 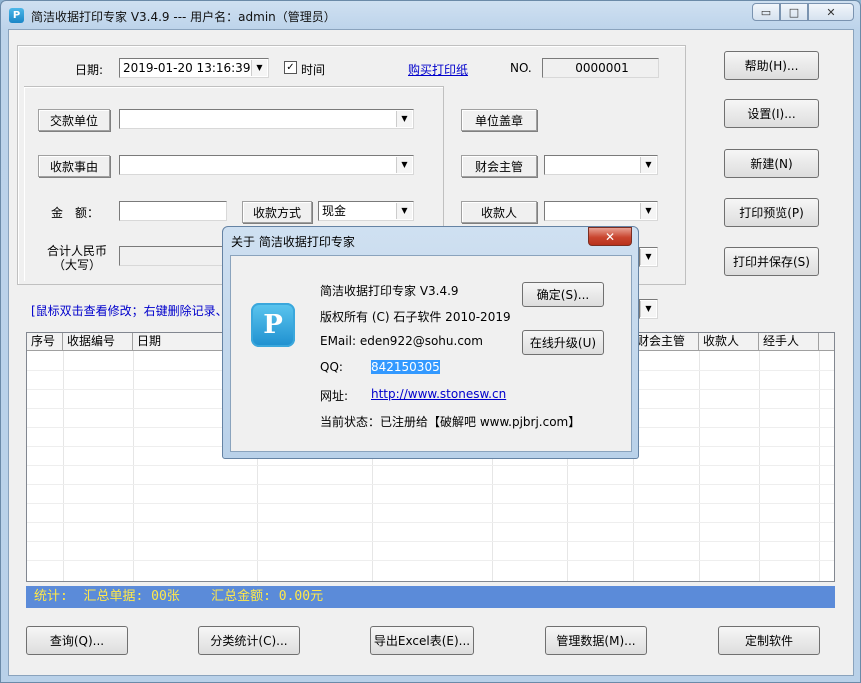 I want to click on column-header-payee: 收款人, so click(x=729, y=342).